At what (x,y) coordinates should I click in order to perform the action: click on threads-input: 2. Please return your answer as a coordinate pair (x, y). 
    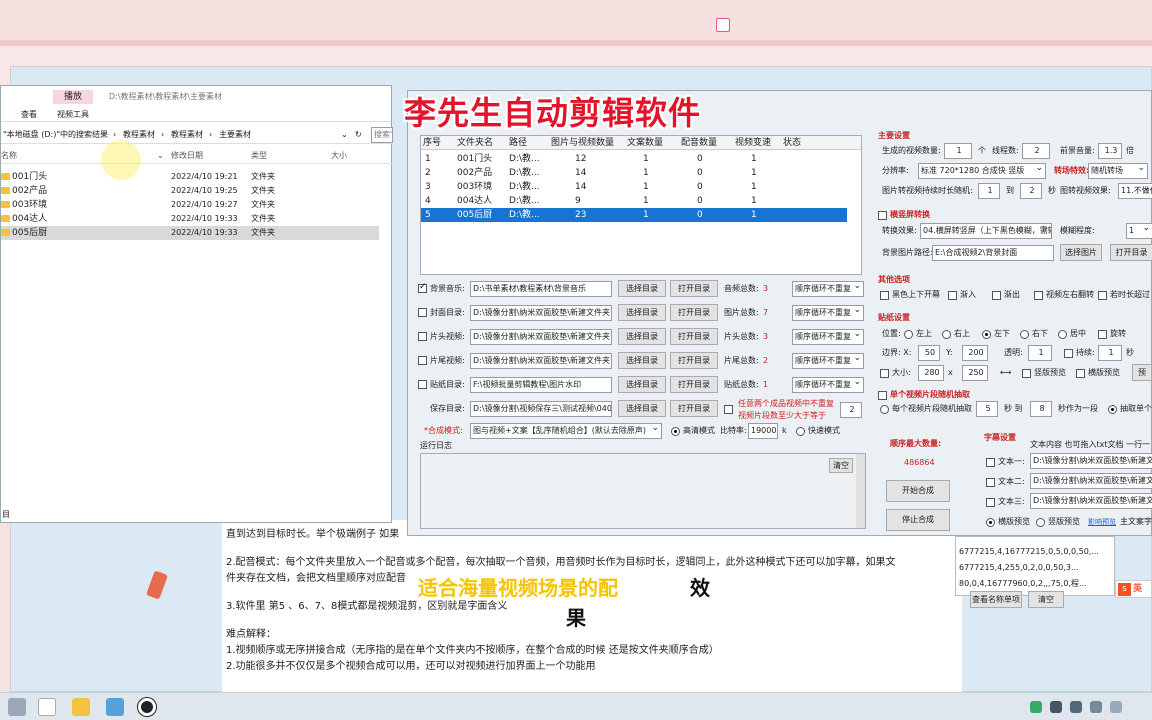
    Looking at the image, I should click on (1036, 151).